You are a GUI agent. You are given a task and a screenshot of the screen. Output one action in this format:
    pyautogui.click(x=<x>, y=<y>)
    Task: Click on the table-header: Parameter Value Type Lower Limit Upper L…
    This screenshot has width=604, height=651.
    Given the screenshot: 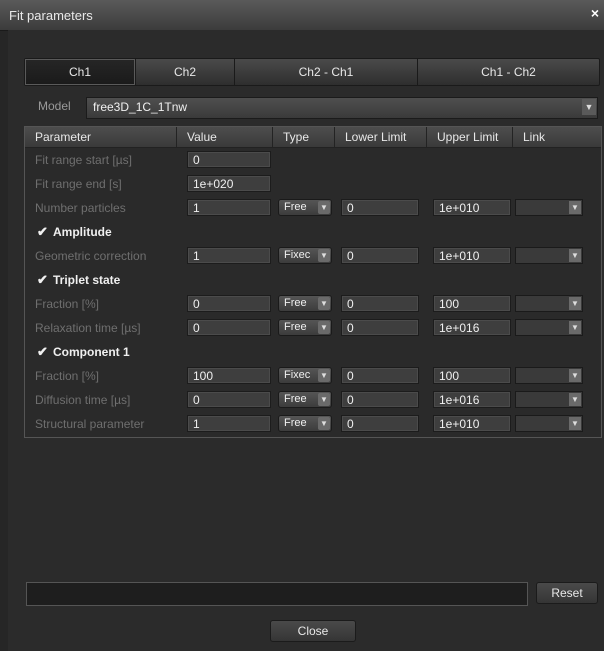 What is the action you would take?
    pyautogui.click(x=313, y=137)
    